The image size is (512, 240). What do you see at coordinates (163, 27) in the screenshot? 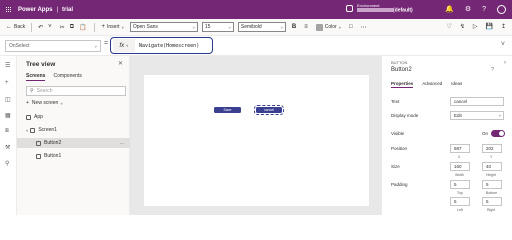
I see `font-dropdown: Open Sans ˅` at bounding box center [163, 27].